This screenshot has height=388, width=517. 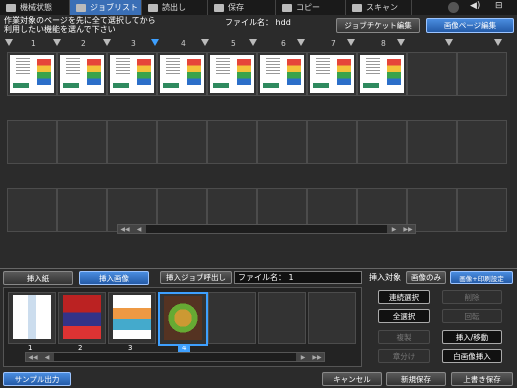 What do you see at coordinates (472, 337) in the screenshot?
I see `insert-move-button: 挿入/移動` at bounding box center [472, 337].